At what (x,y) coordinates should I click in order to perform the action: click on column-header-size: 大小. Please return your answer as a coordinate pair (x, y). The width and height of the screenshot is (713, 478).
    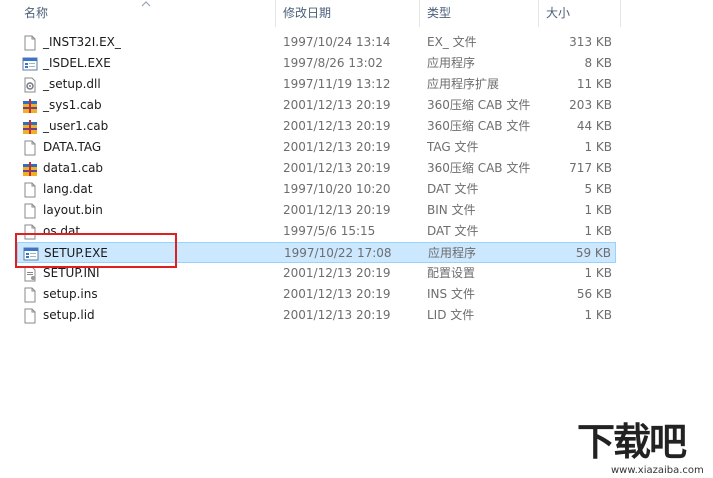
    Looking at the image, I should click on (580, 13).